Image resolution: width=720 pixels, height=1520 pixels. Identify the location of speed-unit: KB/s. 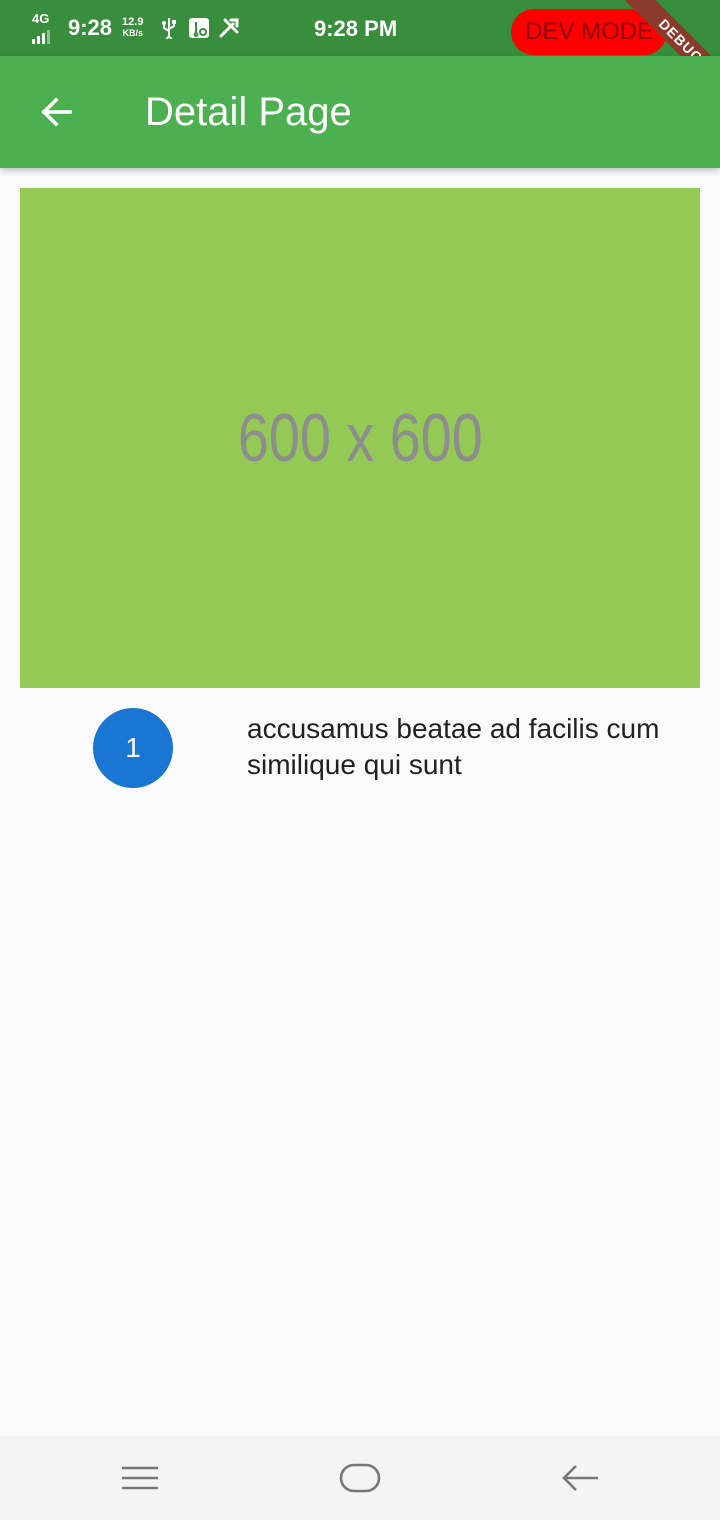
(133, 33).